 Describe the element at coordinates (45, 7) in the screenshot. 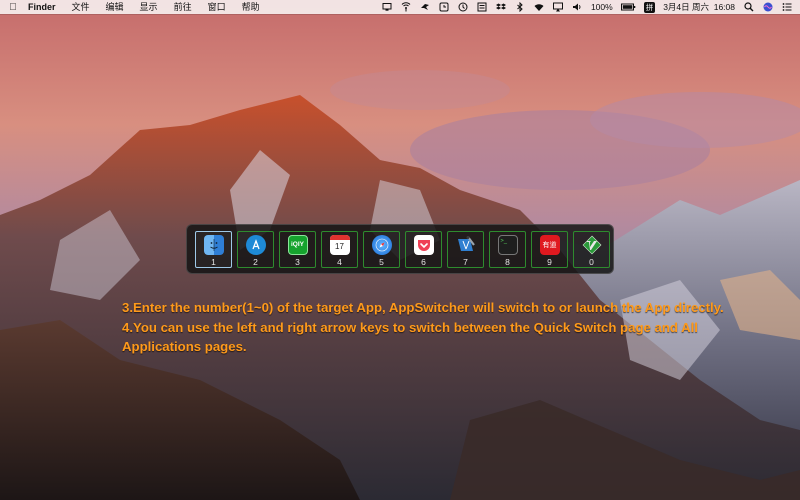

I see `menu-finder: Finder` at that location.